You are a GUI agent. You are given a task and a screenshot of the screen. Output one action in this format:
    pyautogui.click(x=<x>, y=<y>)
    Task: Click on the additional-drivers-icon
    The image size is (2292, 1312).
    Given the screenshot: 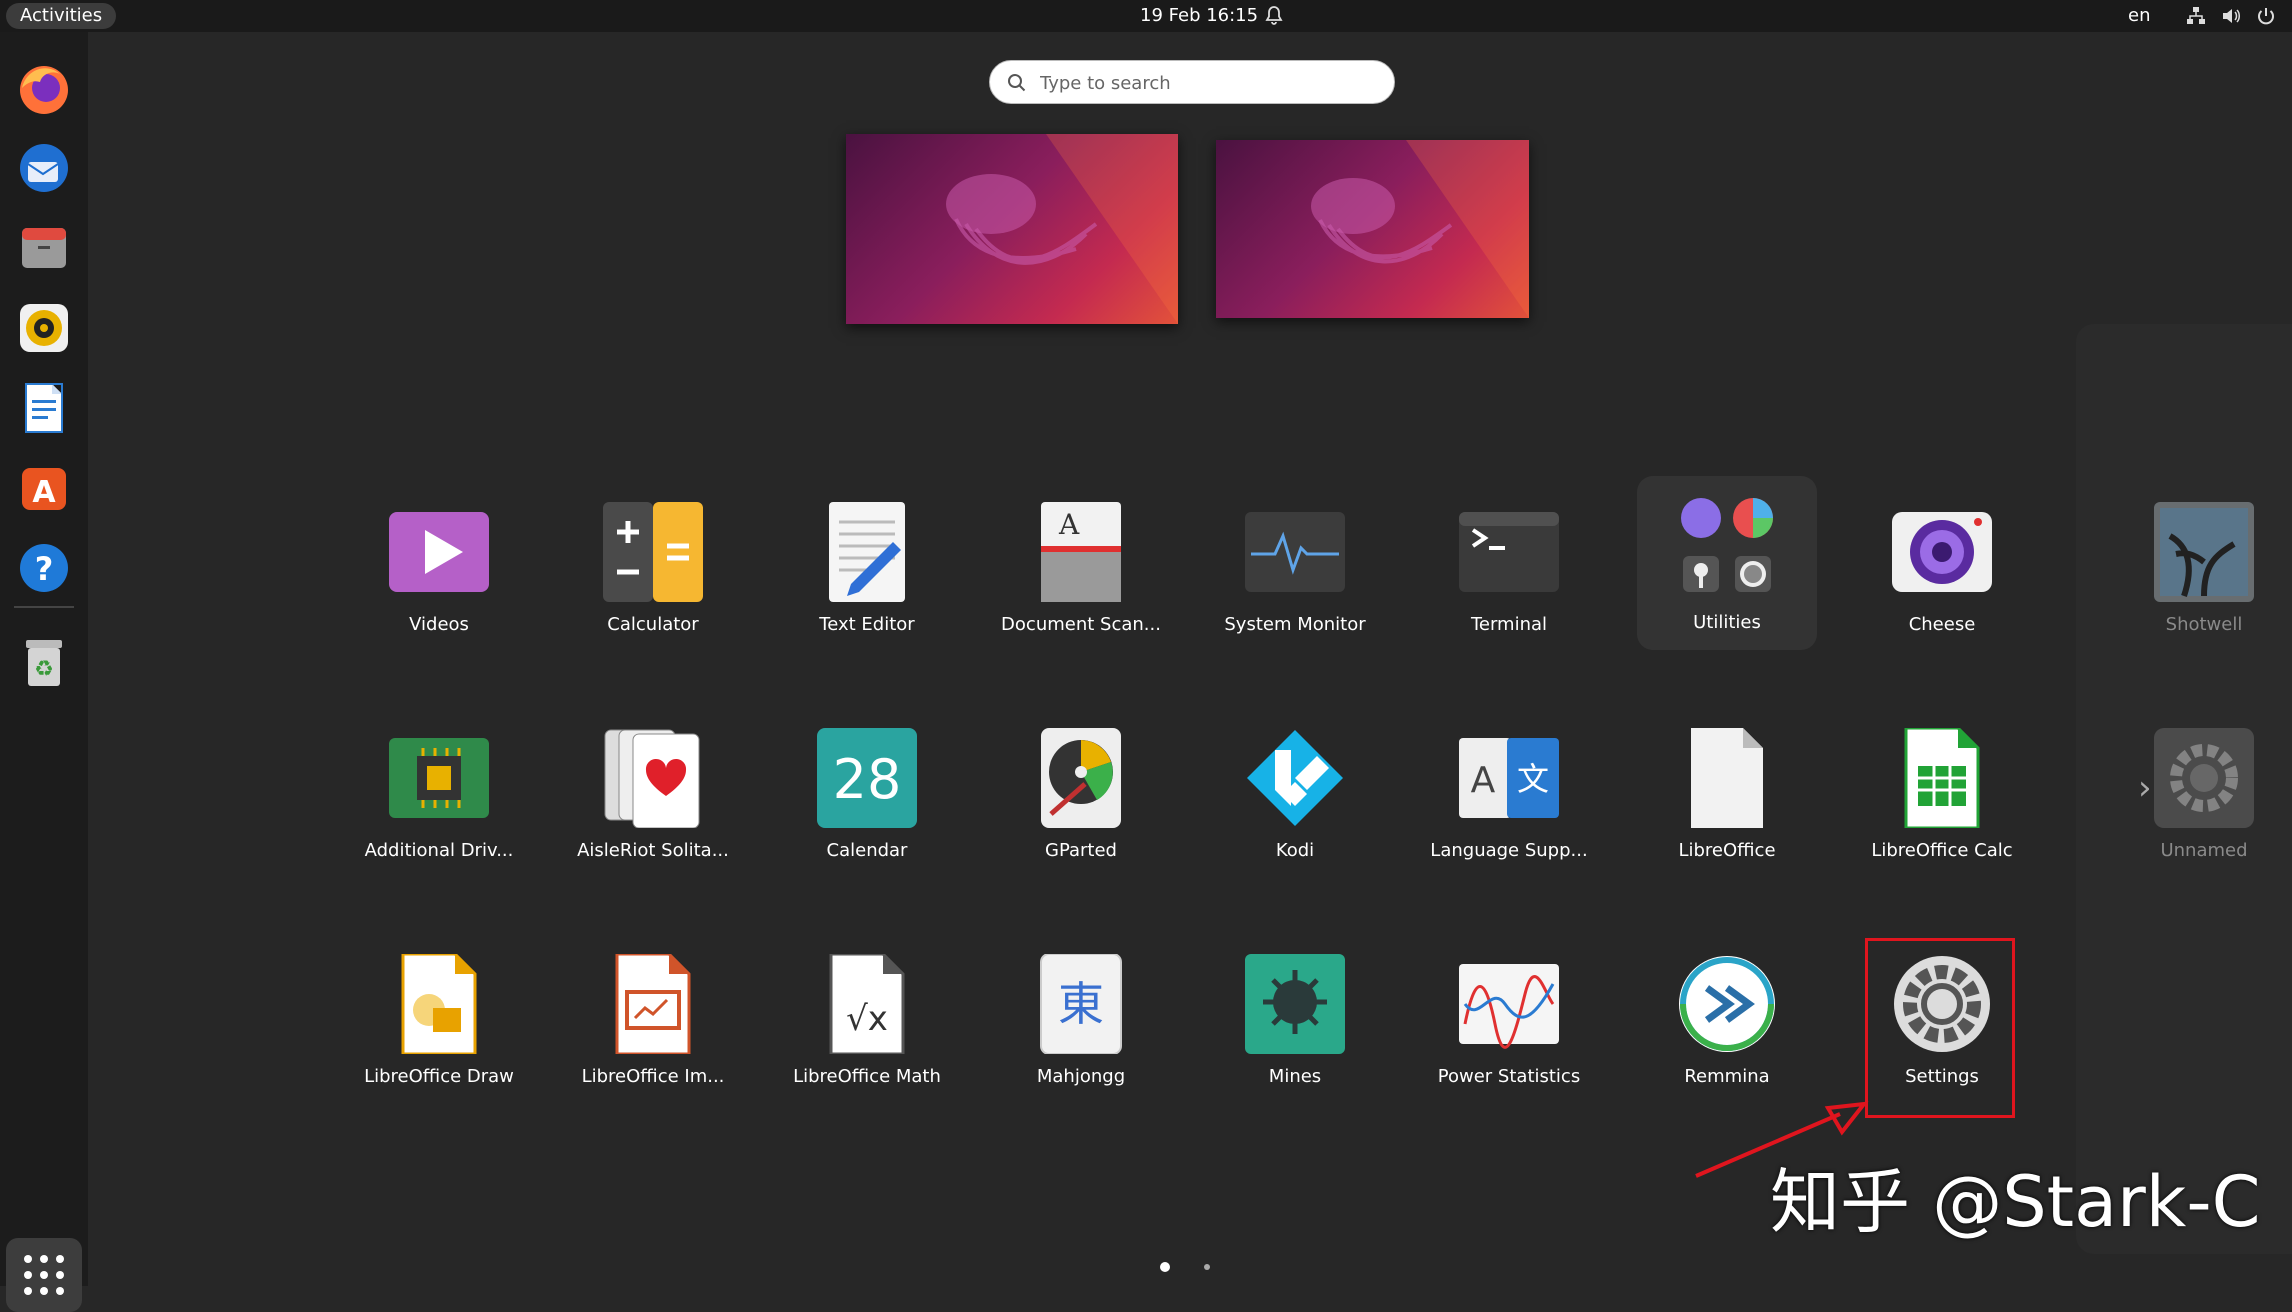 What is the action you would take?
    pyautogui.click(x=439, y=778)
    